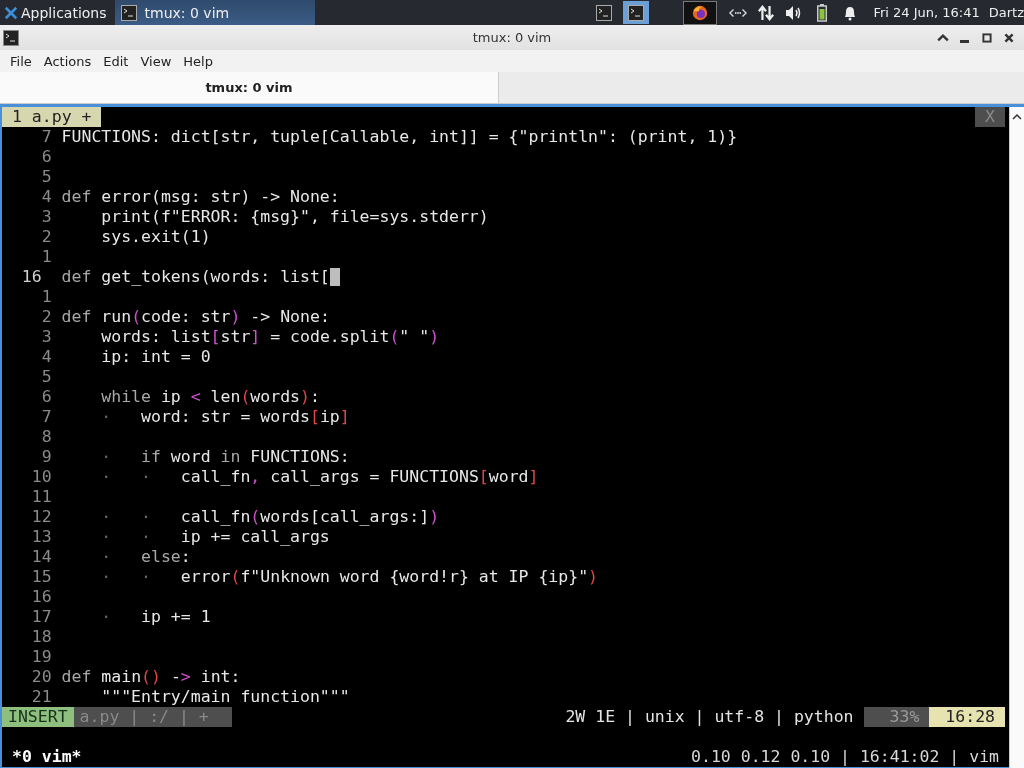  Describe the element at coordinates (214, 12) in the screenshot. I see `taskbar-button: tmux: 0 vim` at that location.